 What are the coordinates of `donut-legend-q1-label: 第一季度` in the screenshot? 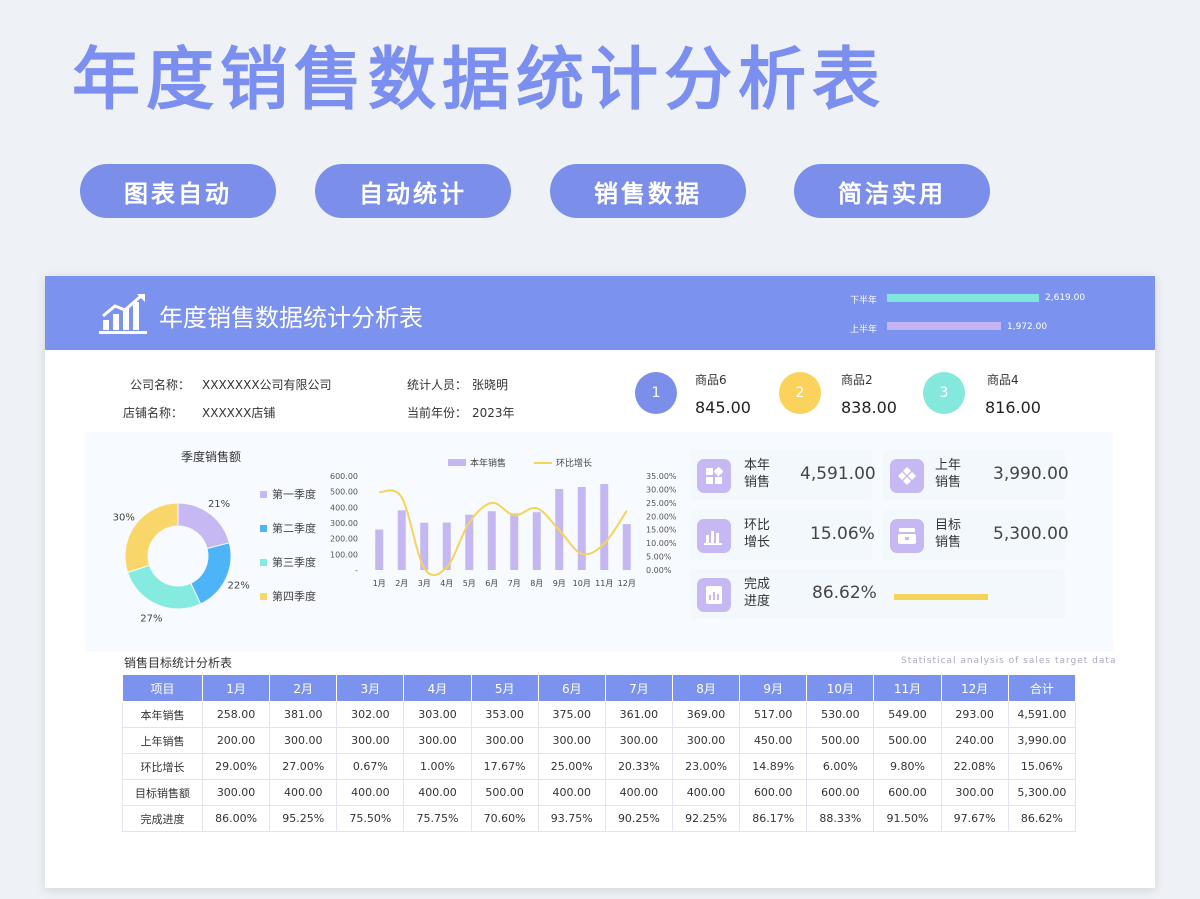 It's located at (294, 494).